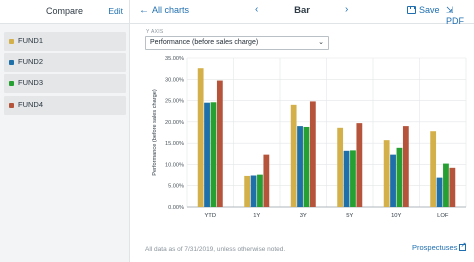 The image size is (474, 262). I want to click on y-tick-label: 20.00%, so click(174, 123).